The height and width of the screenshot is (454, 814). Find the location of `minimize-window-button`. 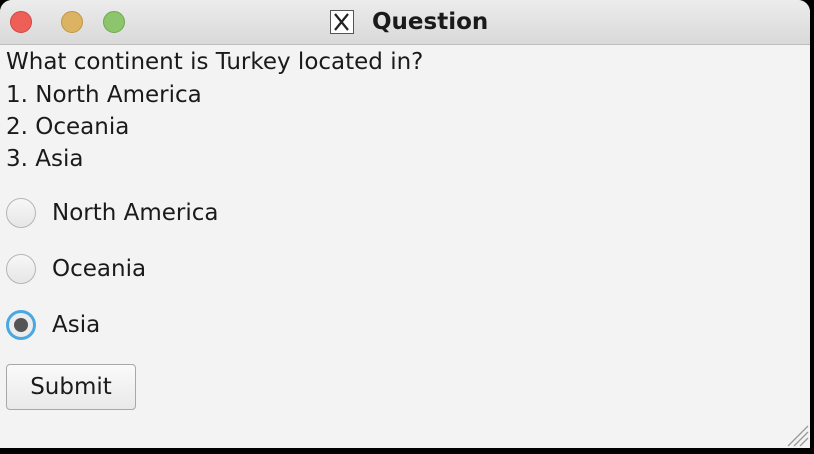

minimize-window-button is located at coordinates (72, 22).